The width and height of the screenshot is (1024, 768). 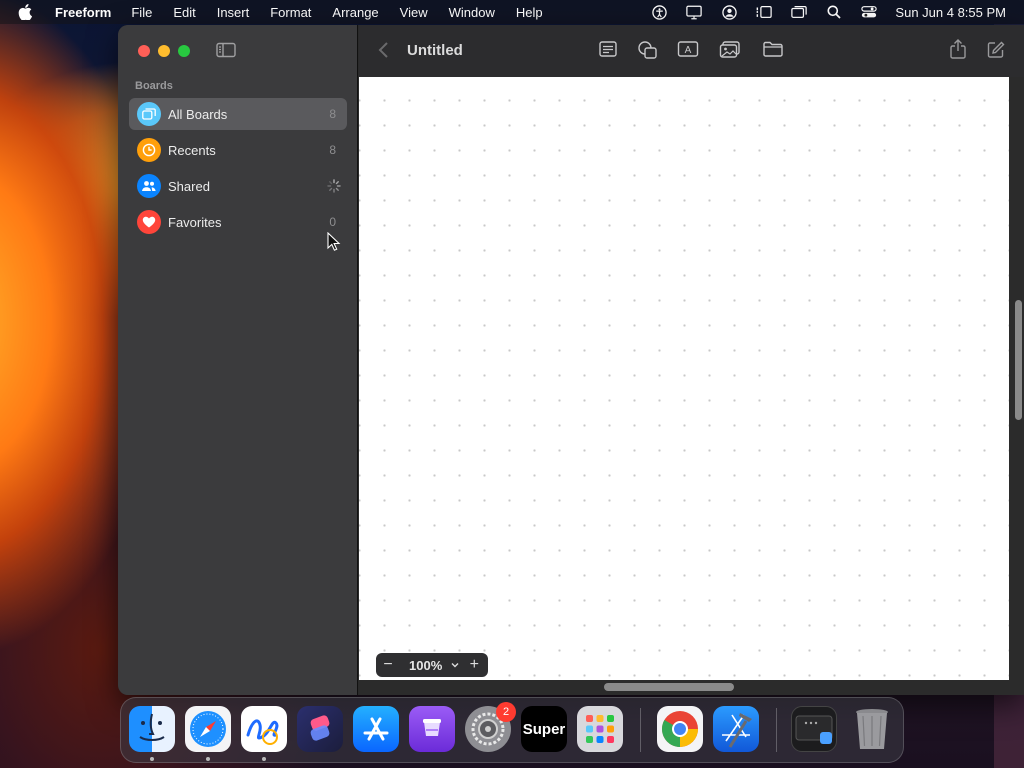 I want to click on new-board-icon, so click(x=997, y=50).